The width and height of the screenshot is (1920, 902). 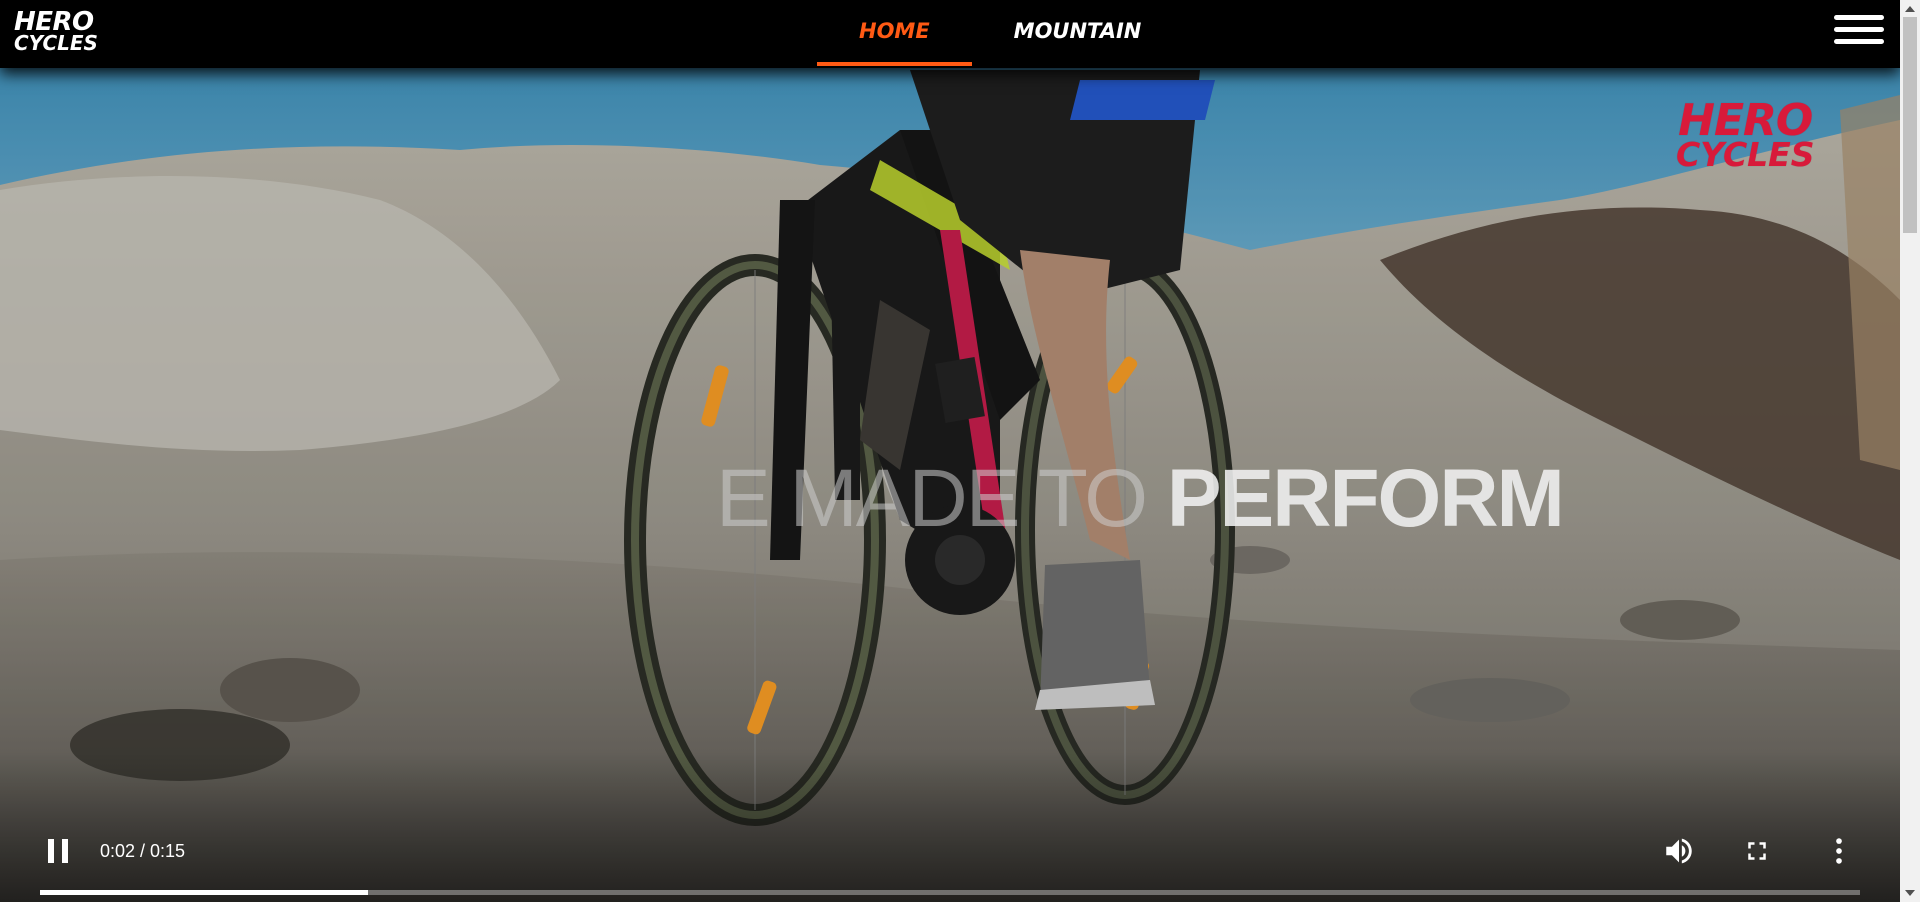 I want to click on volume-icon, so click(x=1679, y=851).